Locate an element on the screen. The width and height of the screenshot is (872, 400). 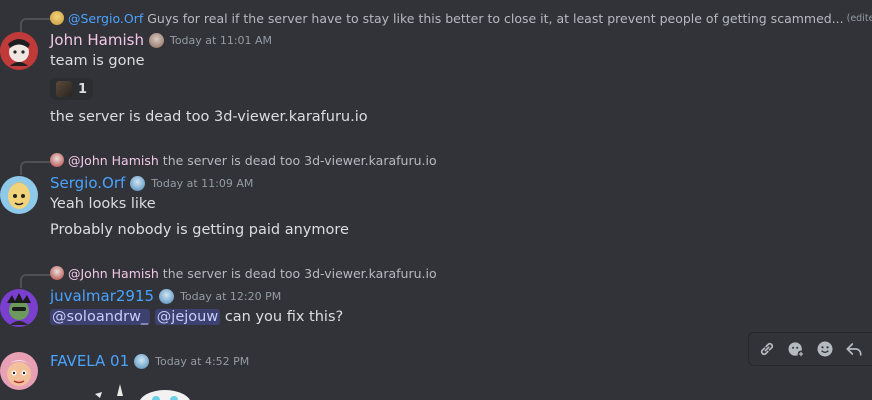
reaction-count: 1 is located at coordinates (83, 89).